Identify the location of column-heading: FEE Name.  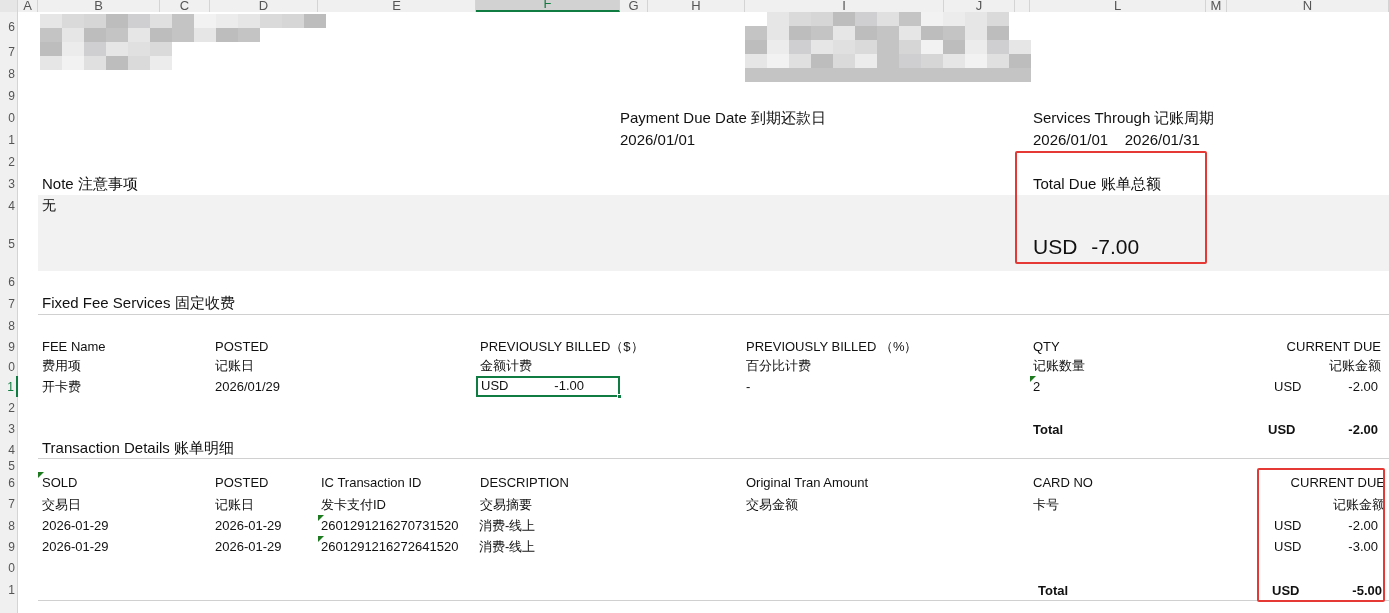
(74, 347).